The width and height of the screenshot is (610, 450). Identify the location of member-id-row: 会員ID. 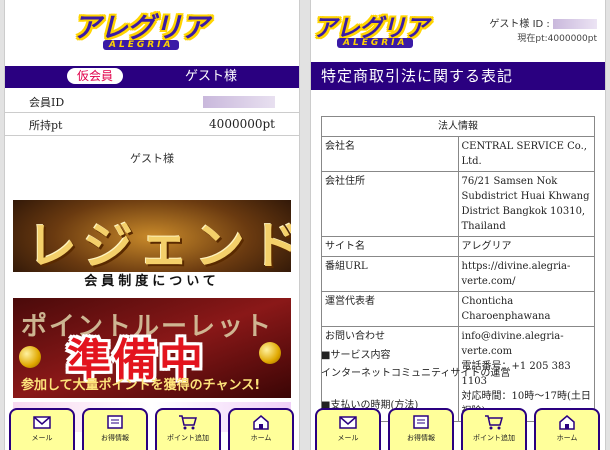
(152, 101).